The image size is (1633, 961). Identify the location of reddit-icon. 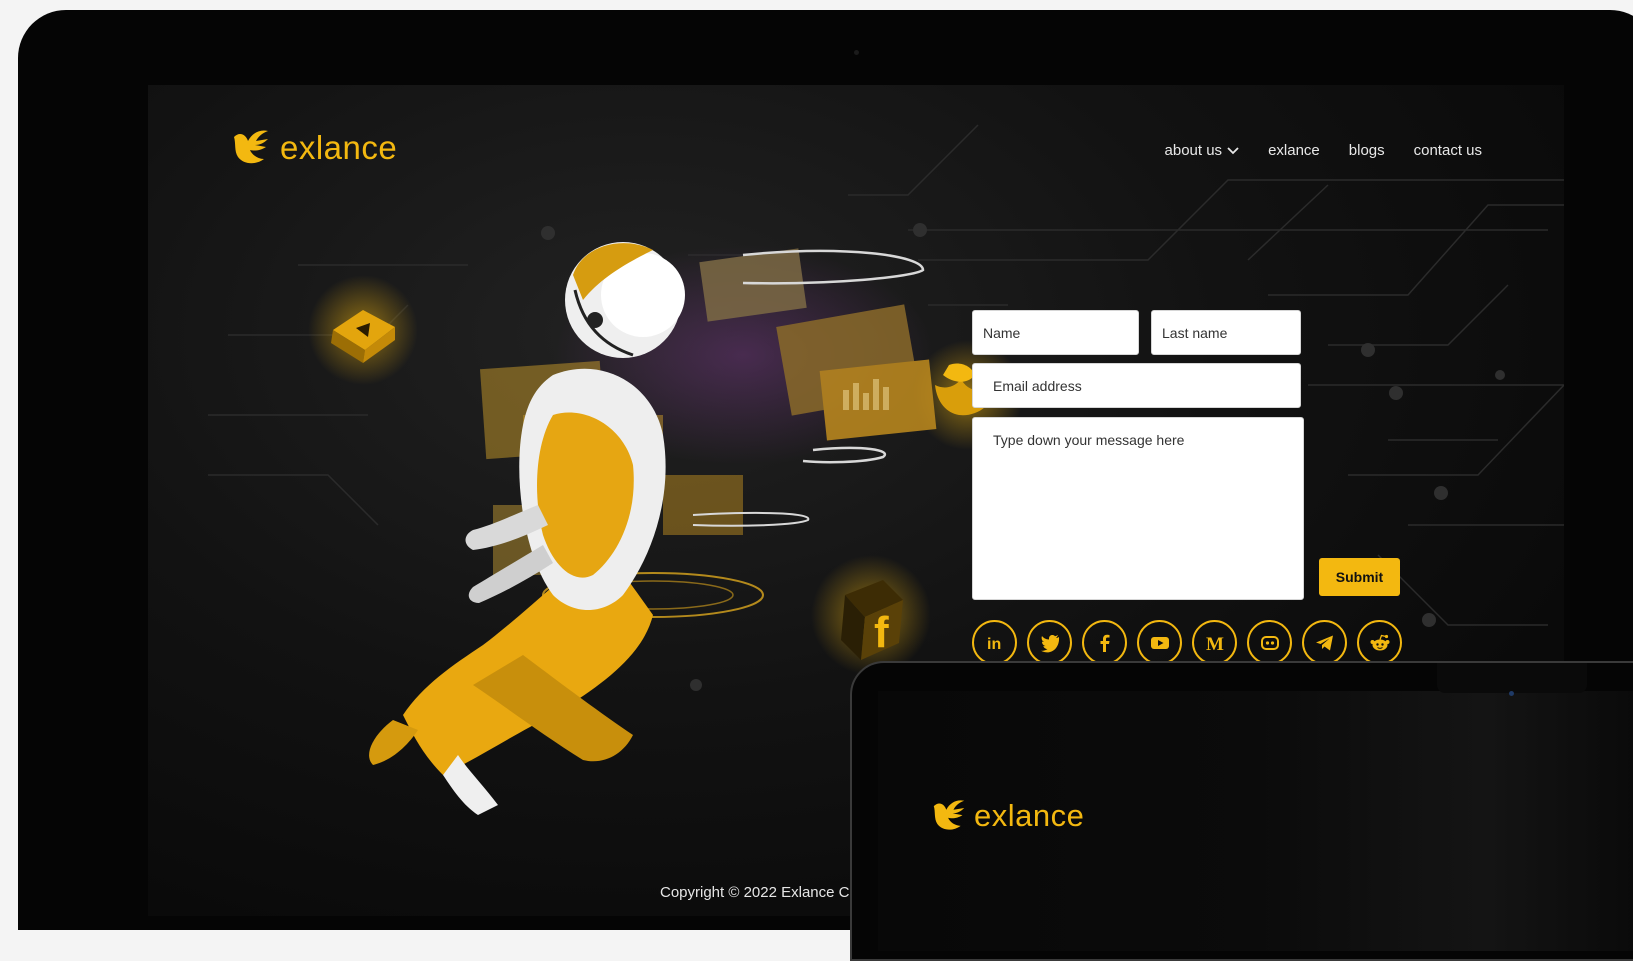
(1379, 642).